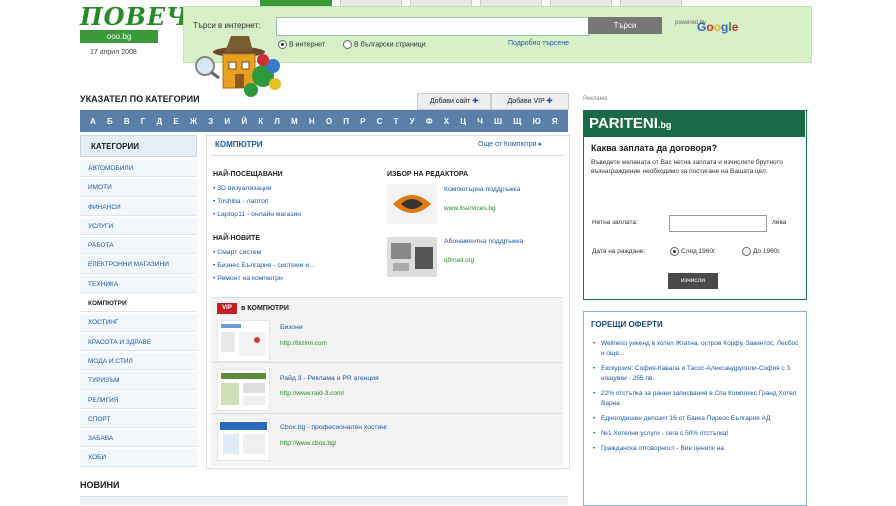 Image resolution: width=896 pixels, height=506 pixels. Describe the element at coordinates (530, 101) in the screenshot. I see `add-vip-button: Добави VIP ✚` at that location.